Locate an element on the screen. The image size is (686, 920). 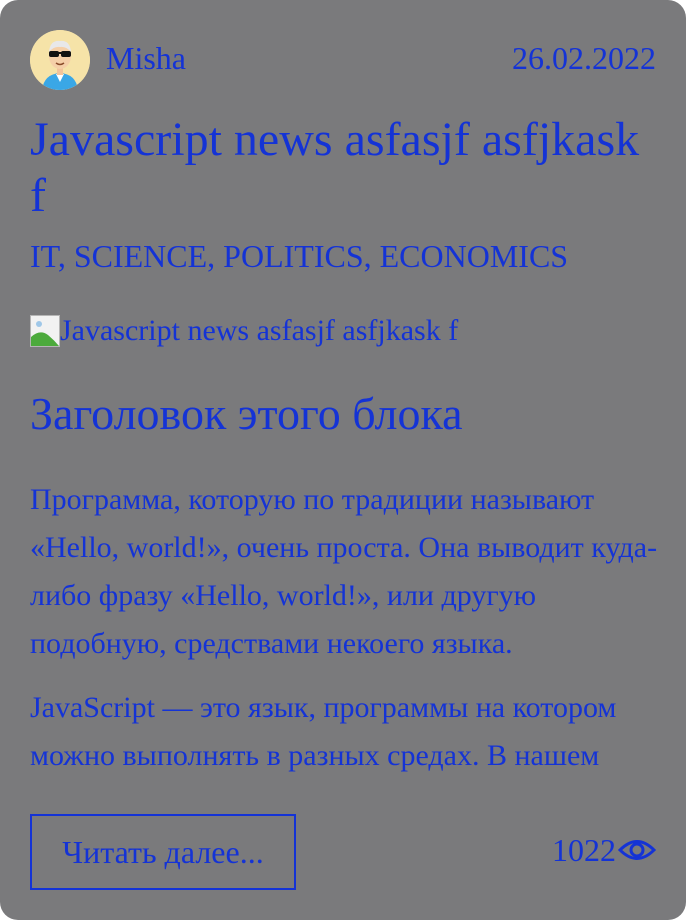
post-categories: IT, SCIENCE, POLITICS, ECONOMICS is located at coordinates (299, 256).